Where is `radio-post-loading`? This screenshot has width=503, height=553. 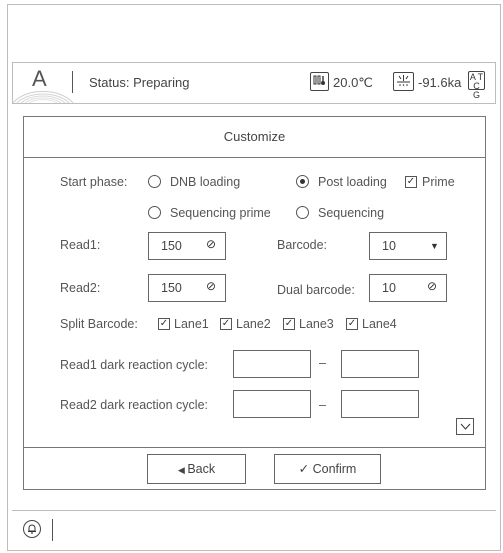 radio-post-loading is located at coordinates (302, 181).